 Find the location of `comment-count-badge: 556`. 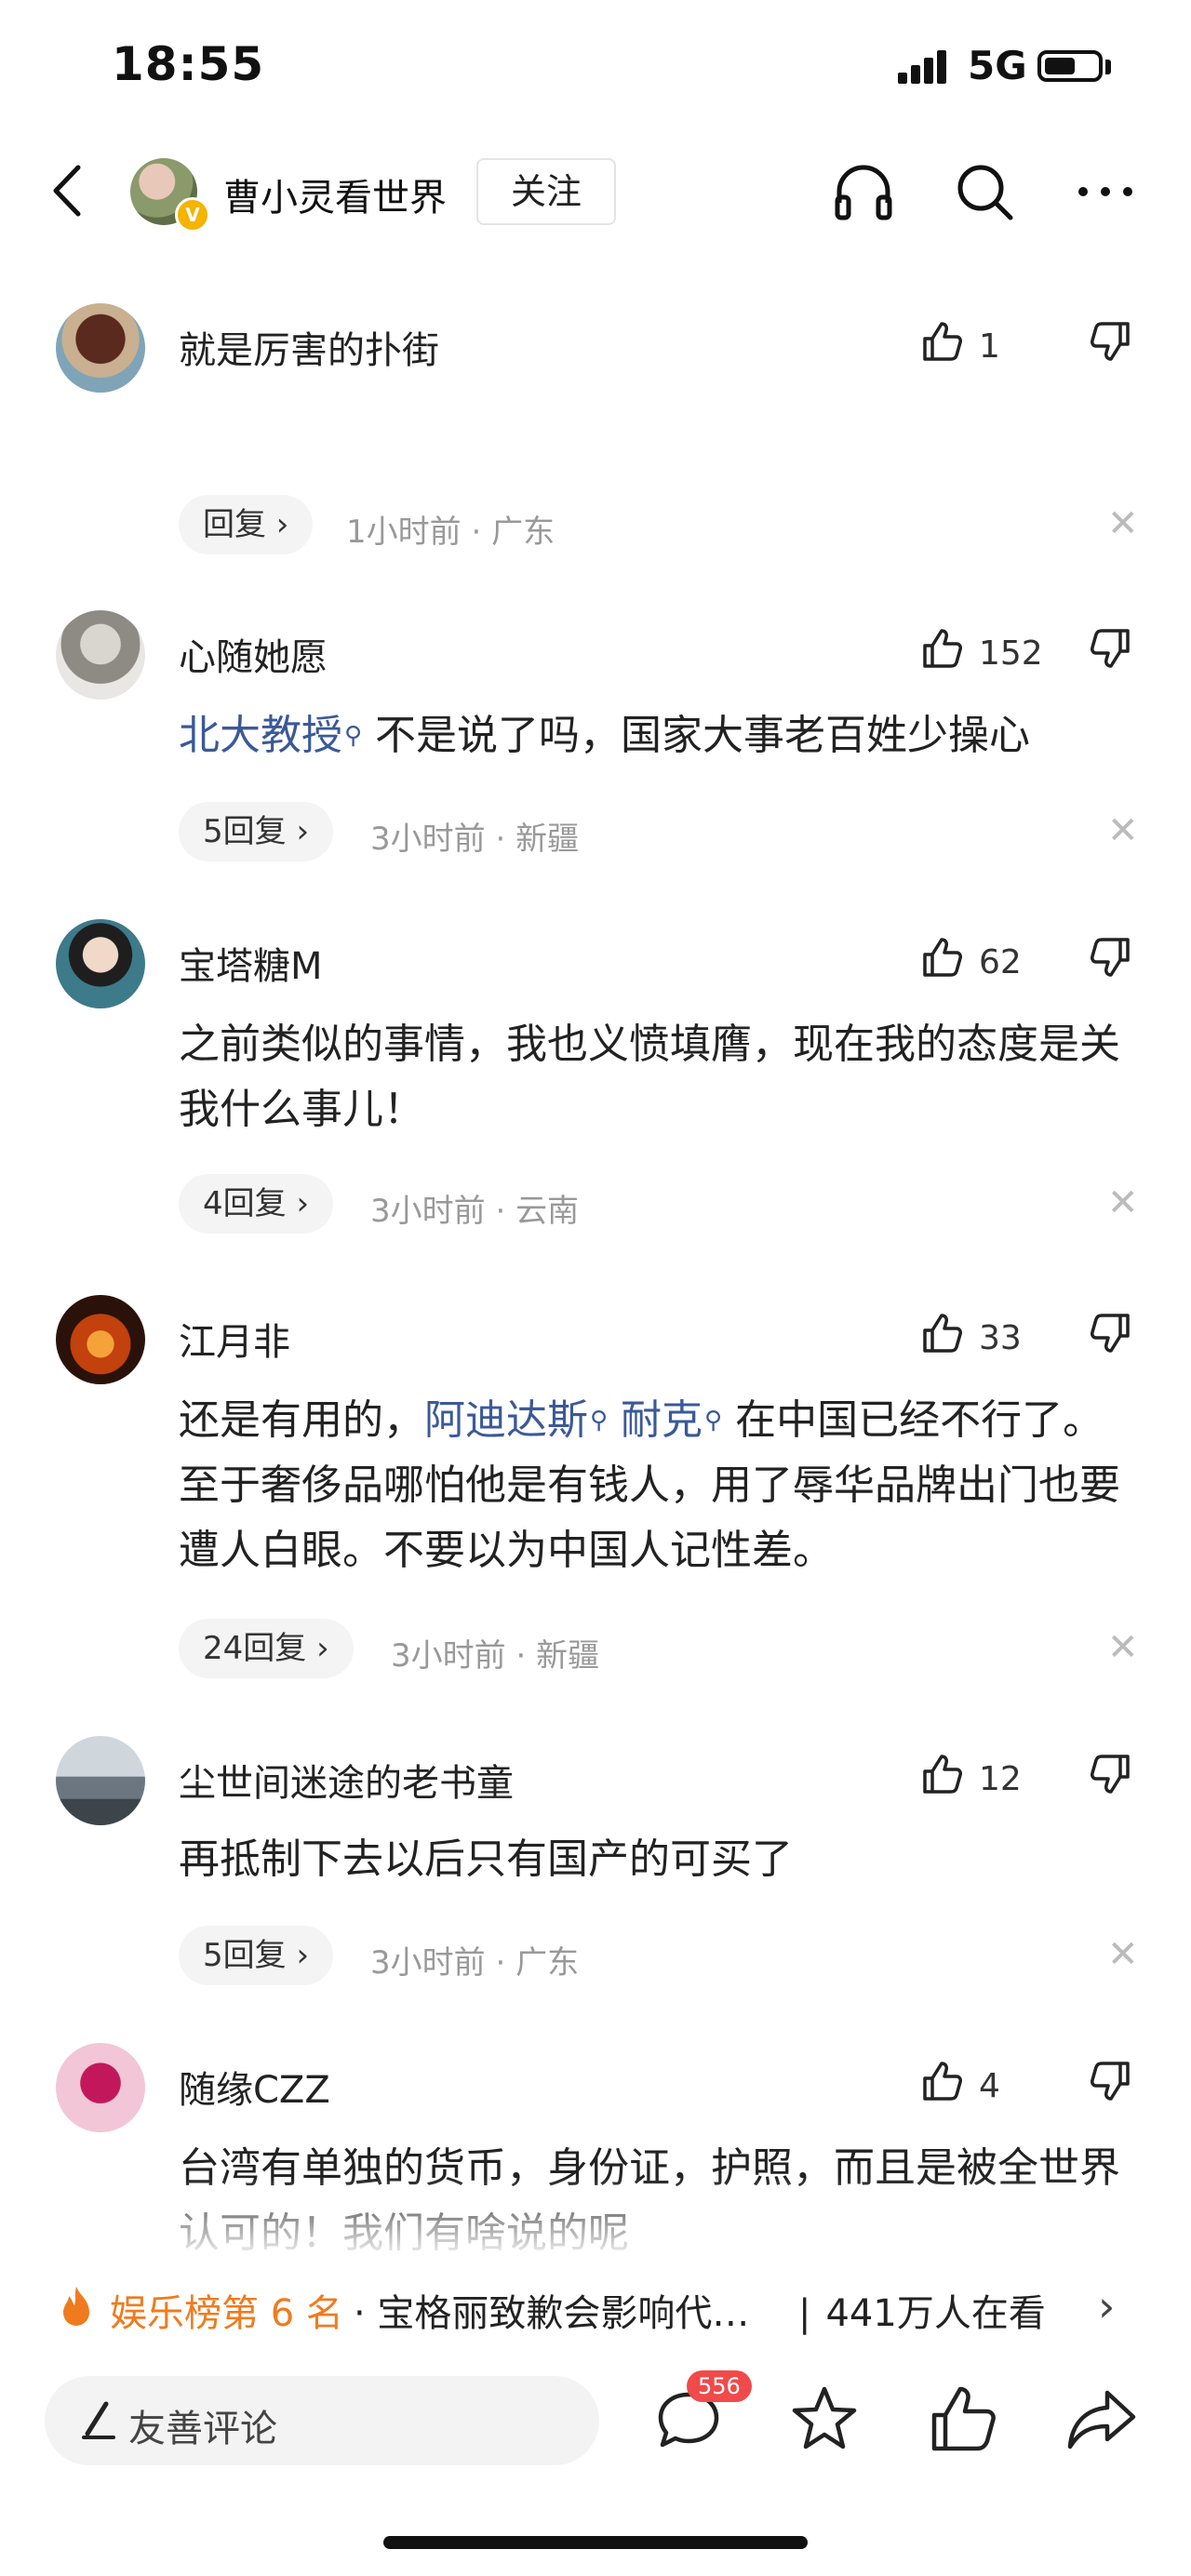

comment-count-badge: 556 is located at coordinates (719, 2386).